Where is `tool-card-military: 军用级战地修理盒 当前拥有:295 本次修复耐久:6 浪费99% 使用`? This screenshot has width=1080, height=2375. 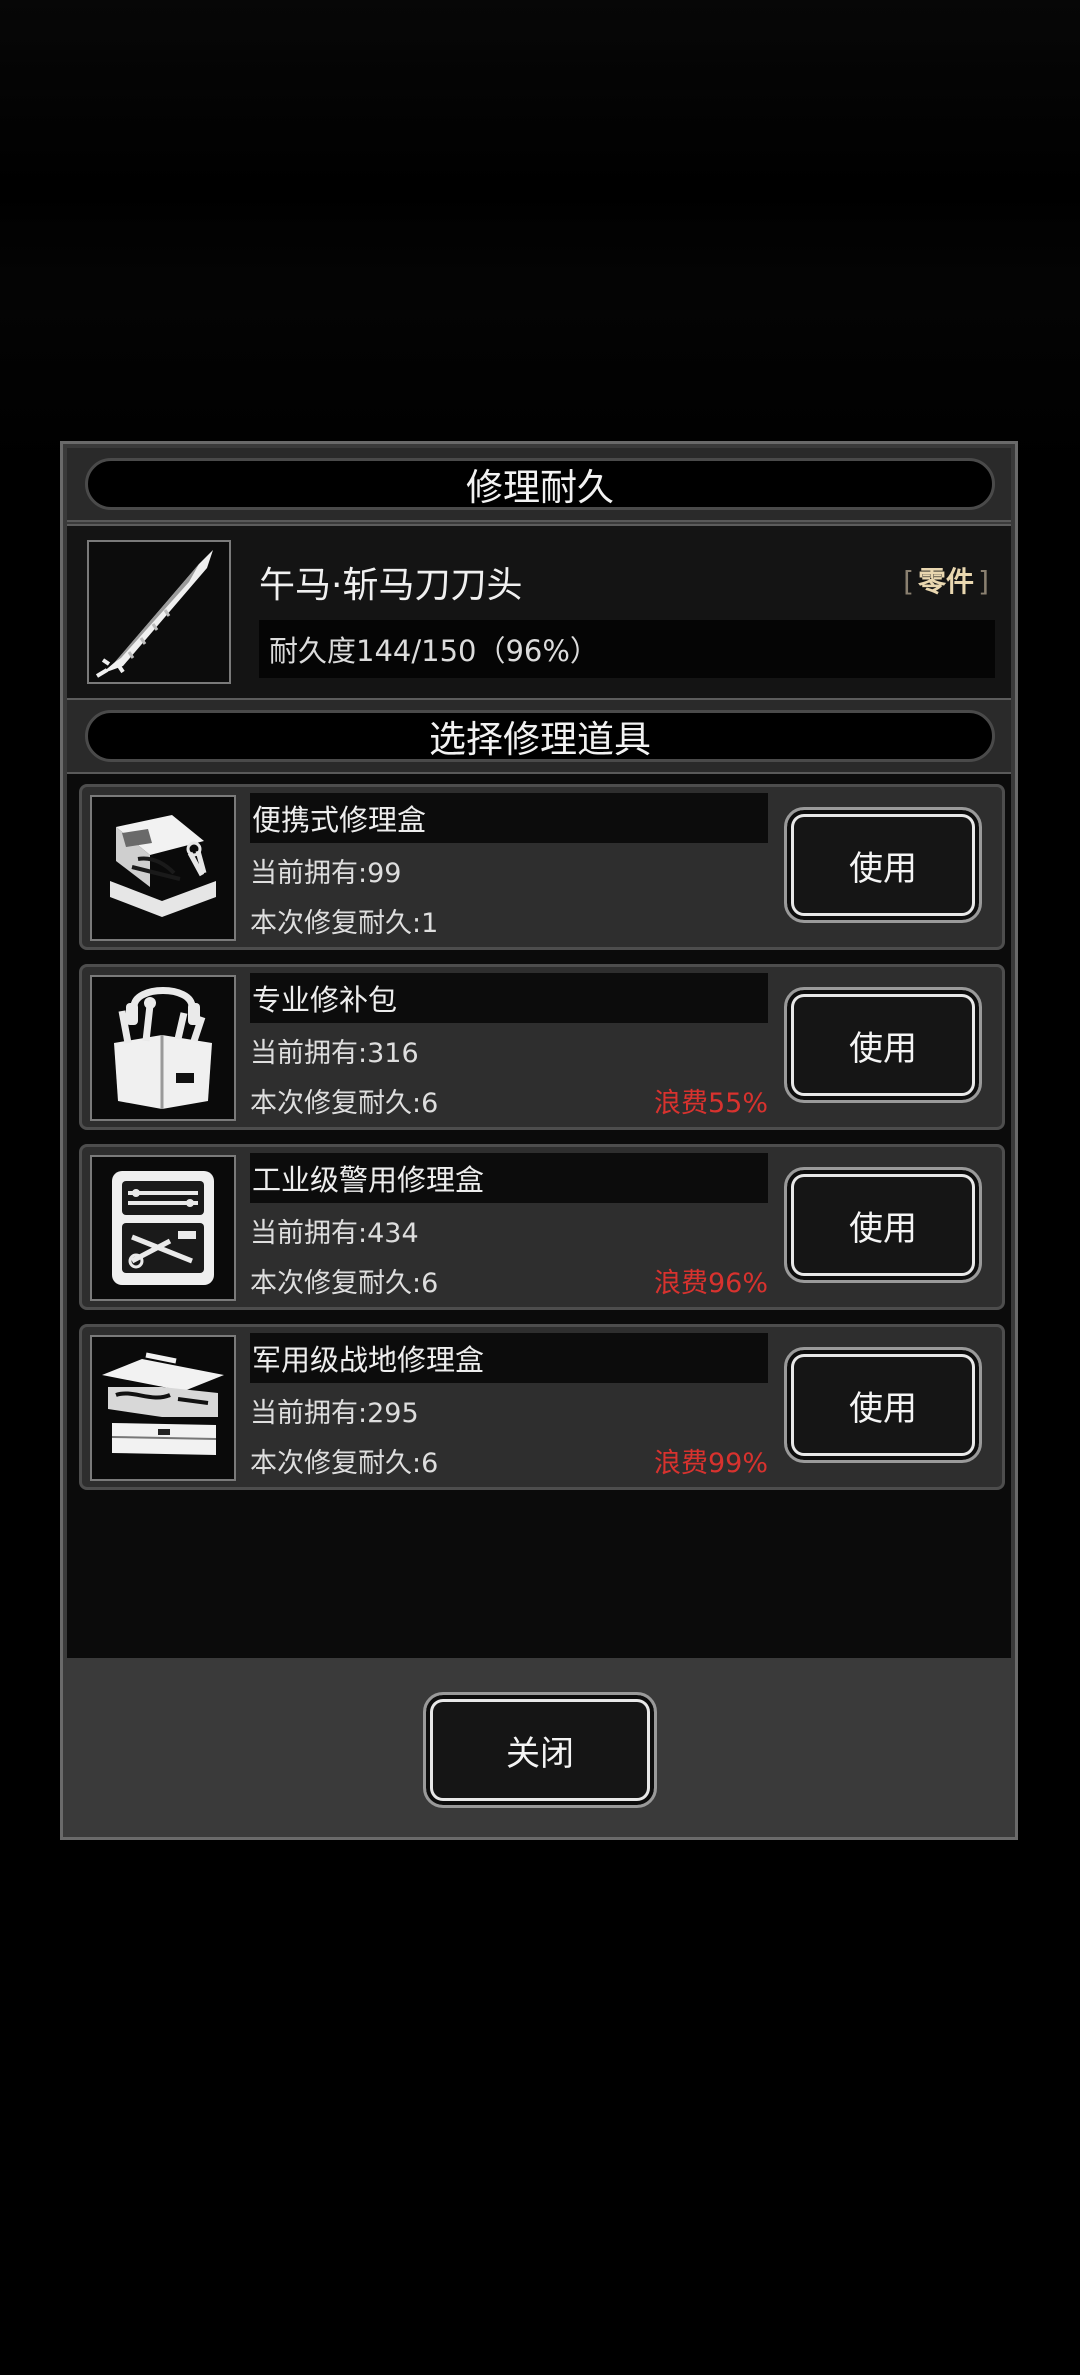 tool-card-military: 军用级战地修理盒 当前拥有:295 本次修复耐久:6 浪费99% 使用 is located at coordinates (542, 1407).